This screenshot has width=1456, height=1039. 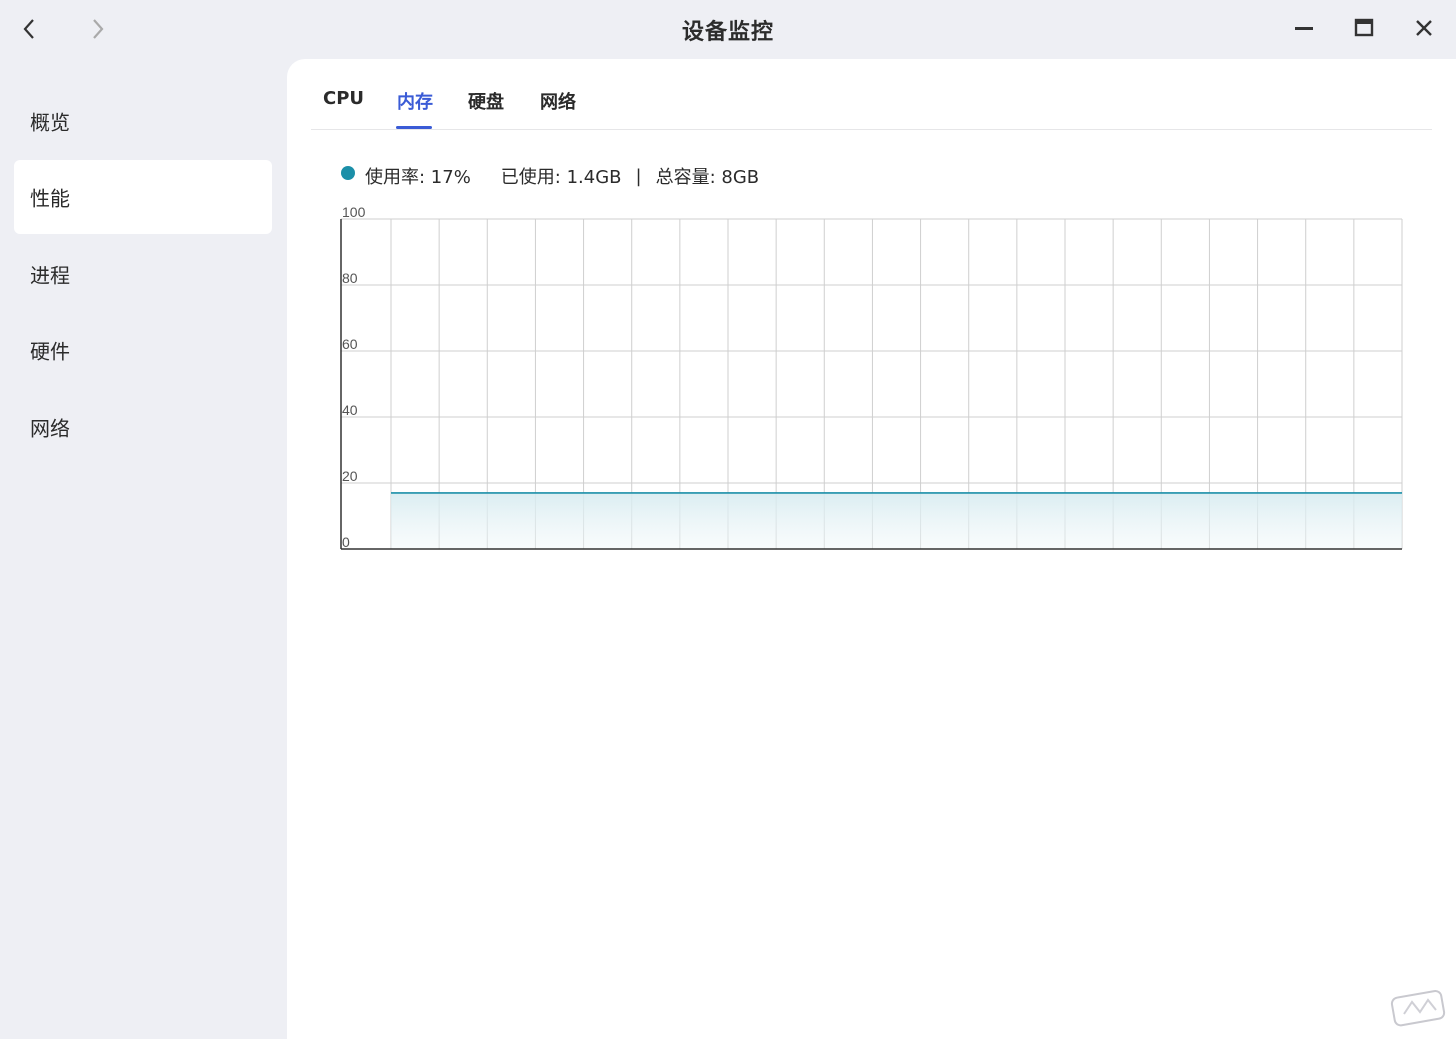 I want to click on tab-disk: 硬盘, so click(x=486, y=101).